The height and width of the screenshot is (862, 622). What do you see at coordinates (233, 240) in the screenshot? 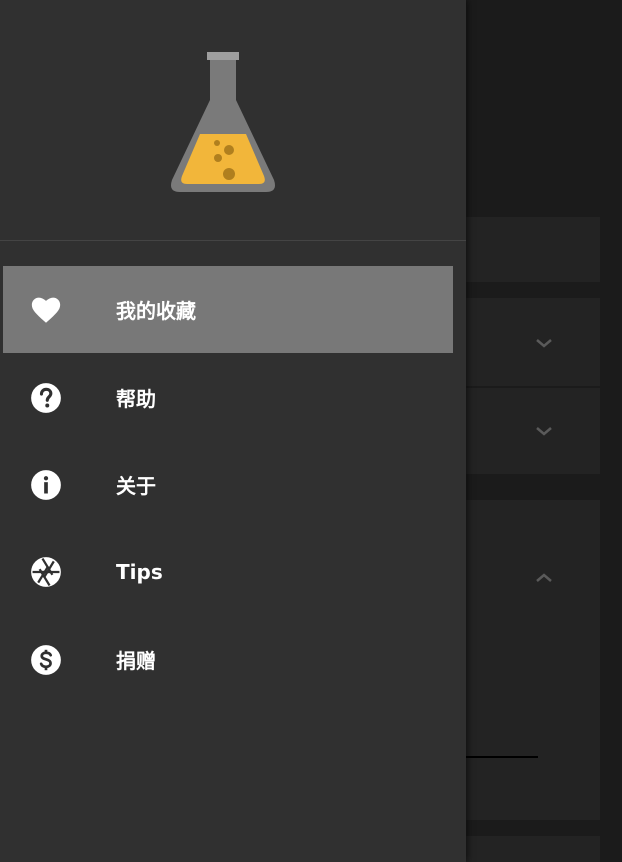
I see `header-divider` at bounding box center [233, 240].